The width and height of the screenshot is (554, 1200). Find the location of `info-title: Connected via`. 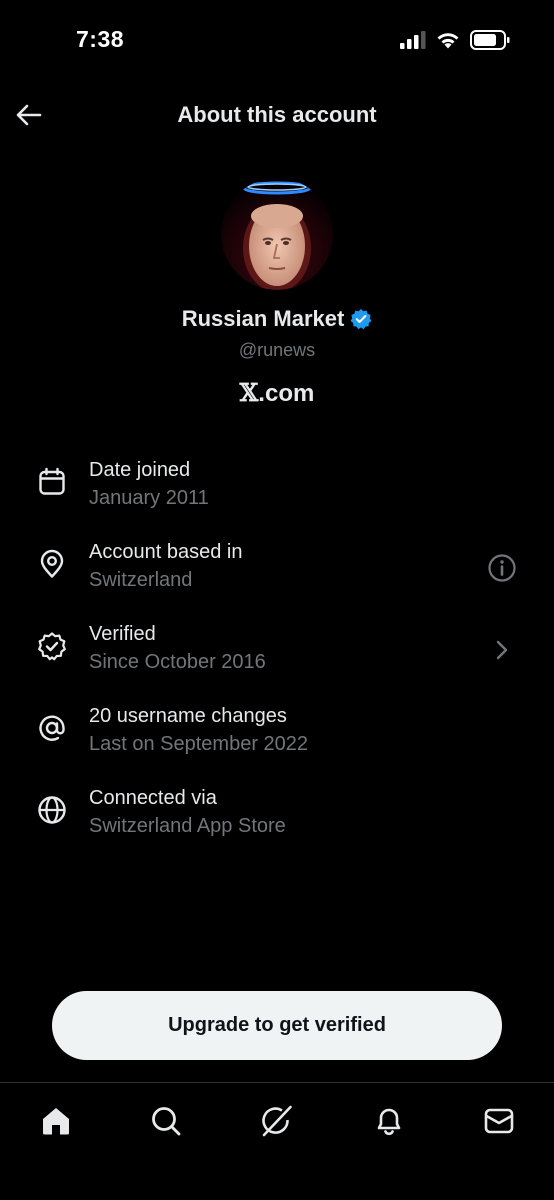

info-title: Connected via is located at coordinates (153, 798).